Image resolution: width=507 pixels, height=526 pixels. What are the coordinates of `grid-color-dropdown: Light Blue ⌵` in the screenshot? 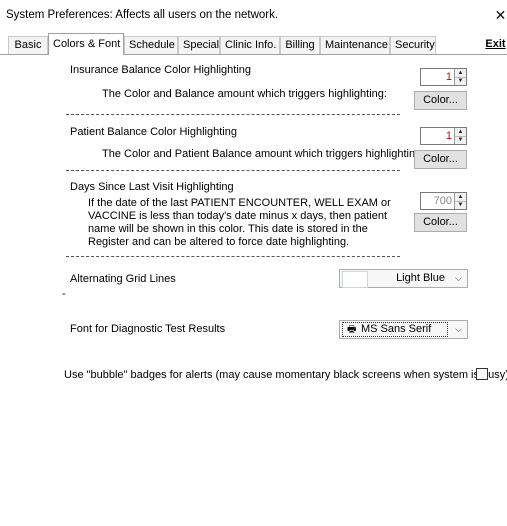 It's located at (403, 278).